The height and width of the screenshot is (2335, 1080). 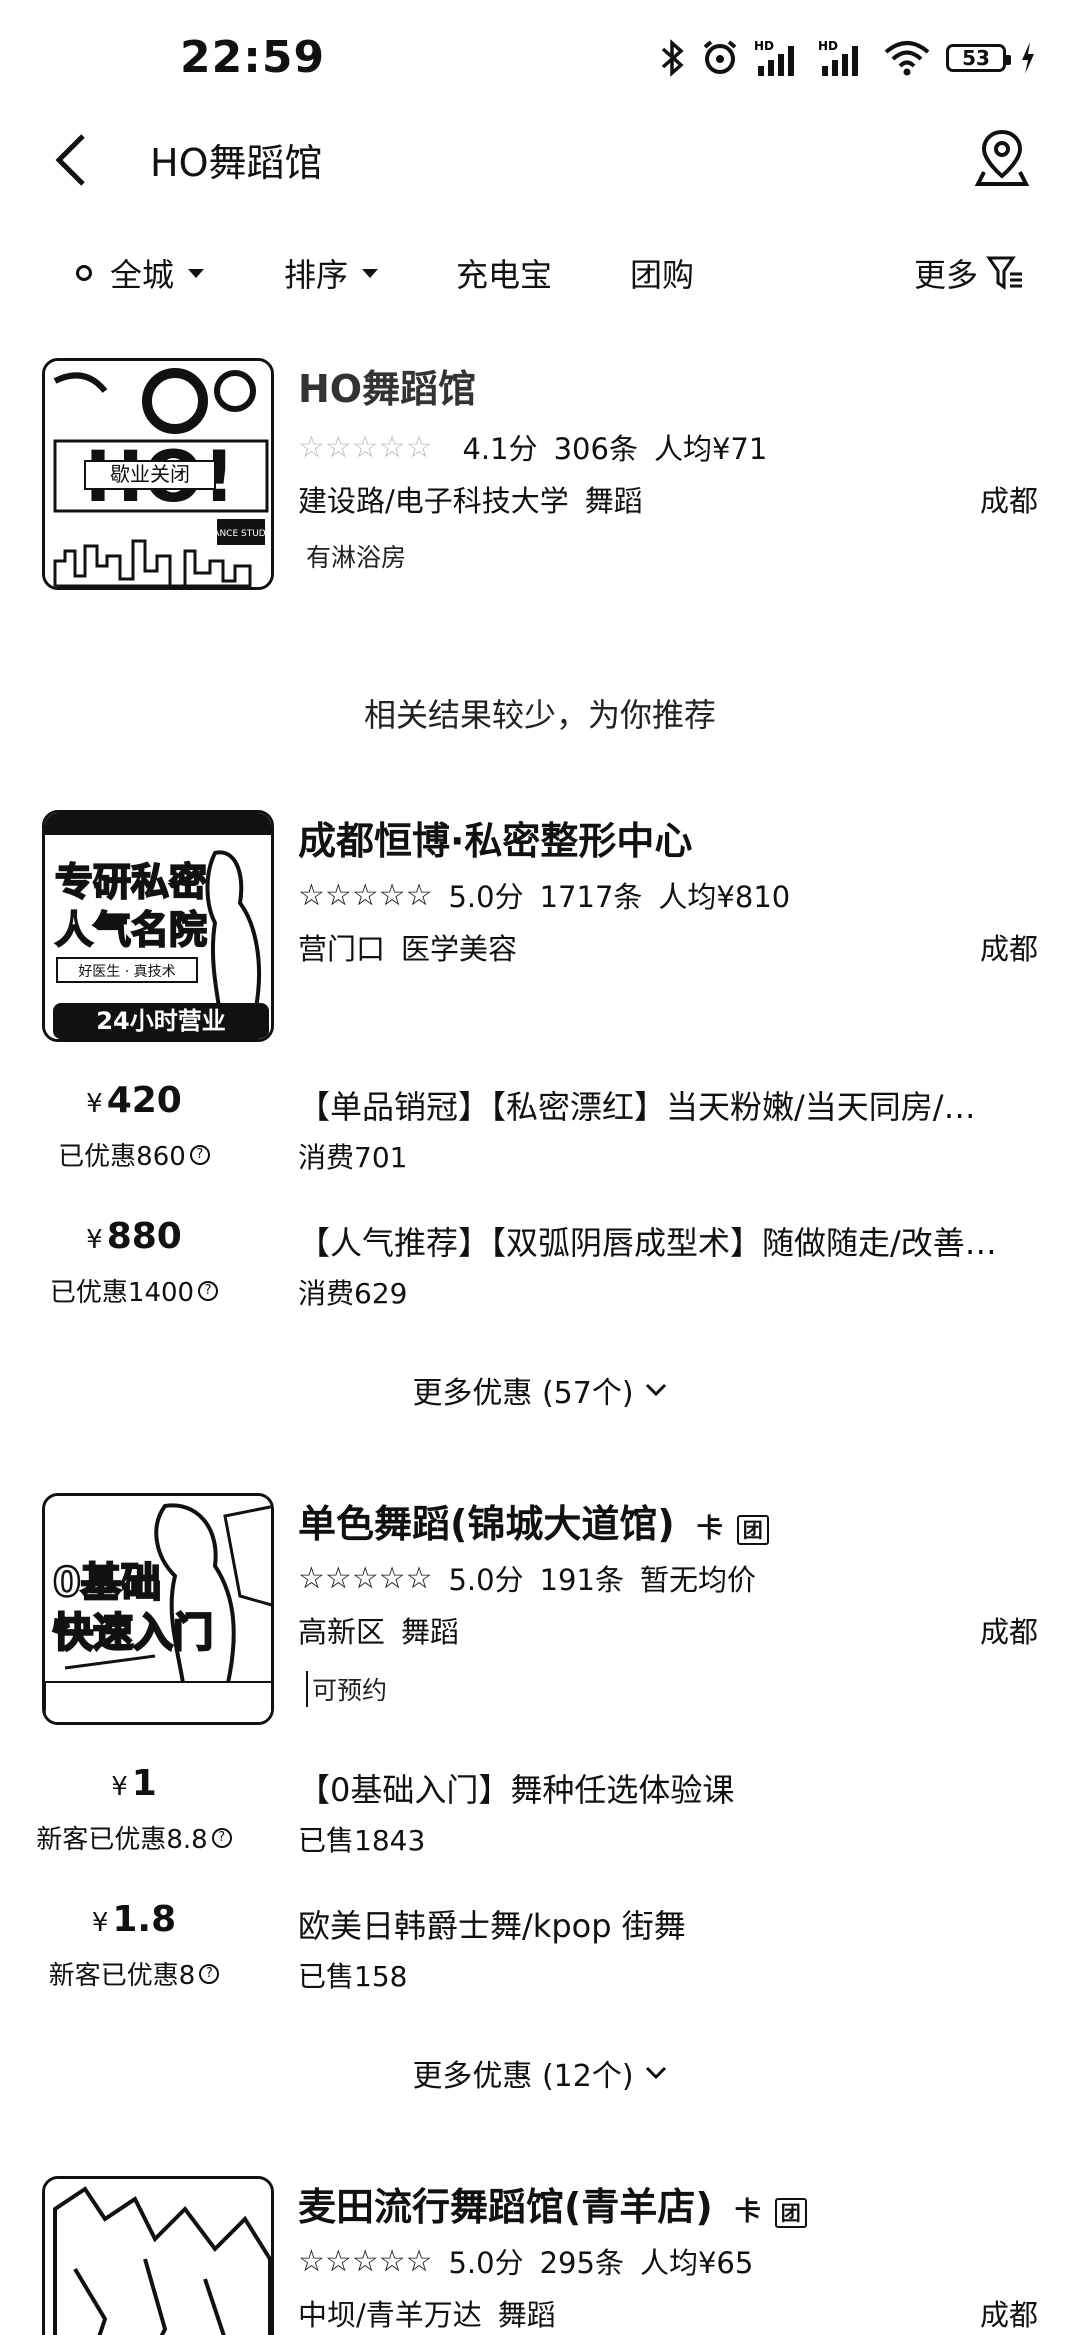 What do you see at coordinates (122, 1840) in the screenshot?
I see `deal-discount-label: 新客已优惠8.8` at bounding box center [122, 1840].